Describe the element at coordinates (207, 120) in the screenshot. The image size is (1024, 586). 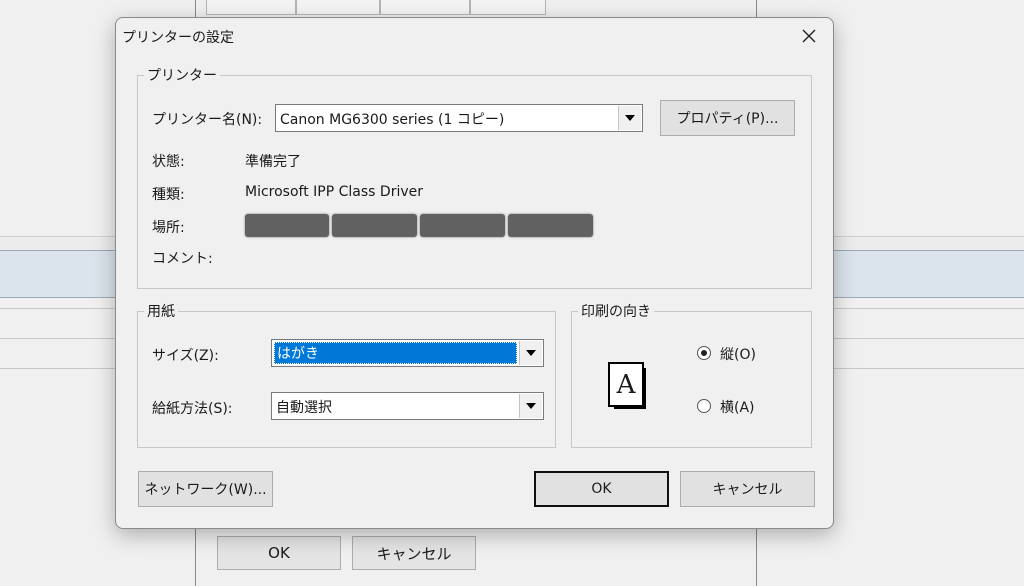
I see `printer-name-label: プリンター名(N):` at that location.